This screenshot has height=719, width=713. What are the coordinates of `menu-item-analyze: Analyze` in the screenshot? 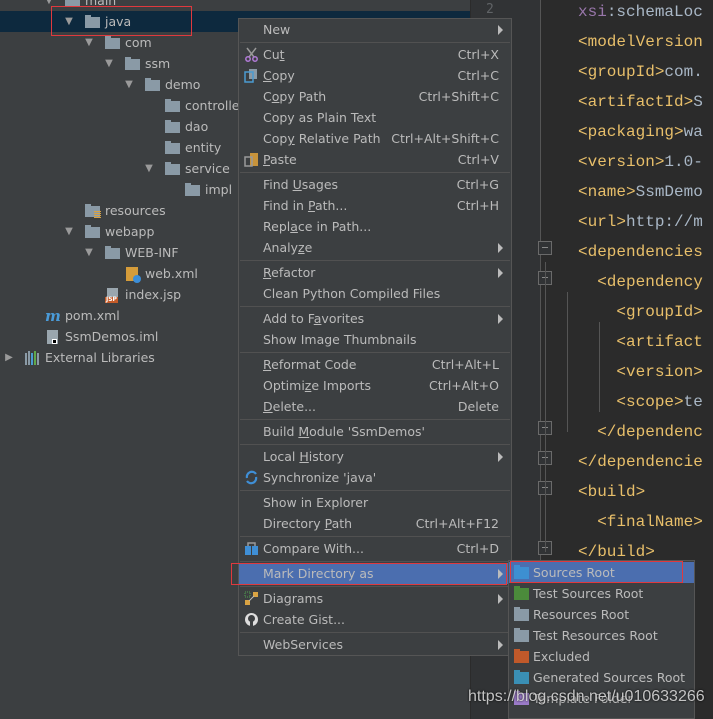 It's located at (375, 247).